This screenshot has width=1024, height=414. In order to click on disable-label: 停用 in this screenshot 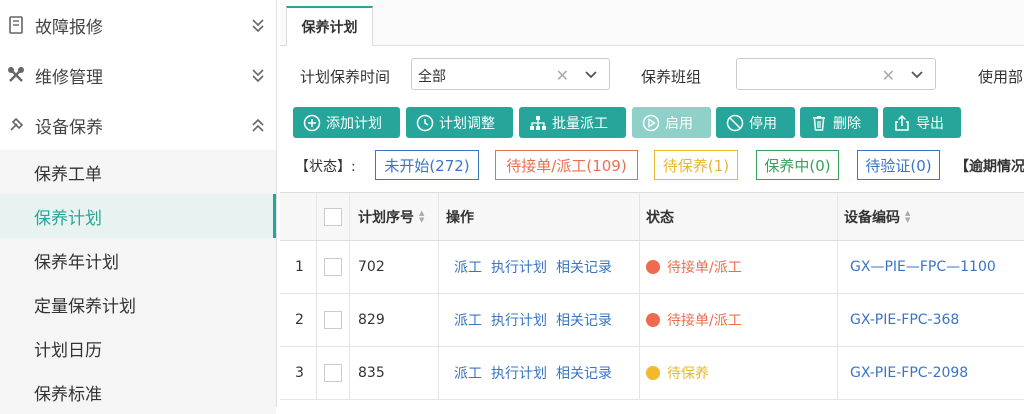, I will do `click(763, 123)`.